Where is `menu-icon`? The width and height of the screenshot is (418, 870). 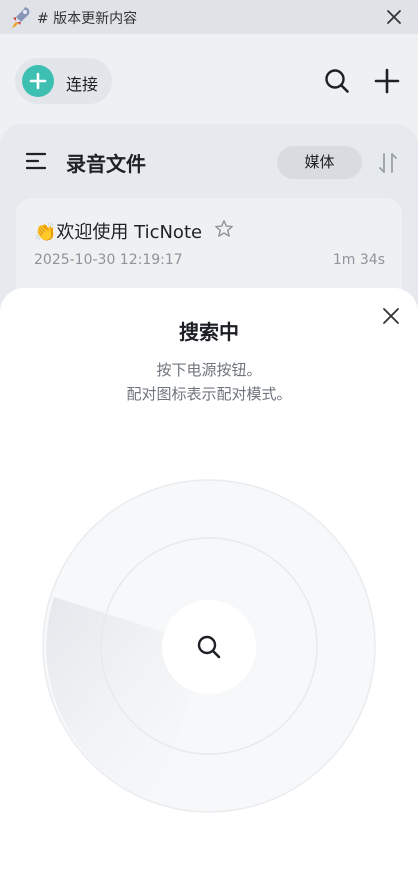
menu-icon is located at coordinates (36, 161).